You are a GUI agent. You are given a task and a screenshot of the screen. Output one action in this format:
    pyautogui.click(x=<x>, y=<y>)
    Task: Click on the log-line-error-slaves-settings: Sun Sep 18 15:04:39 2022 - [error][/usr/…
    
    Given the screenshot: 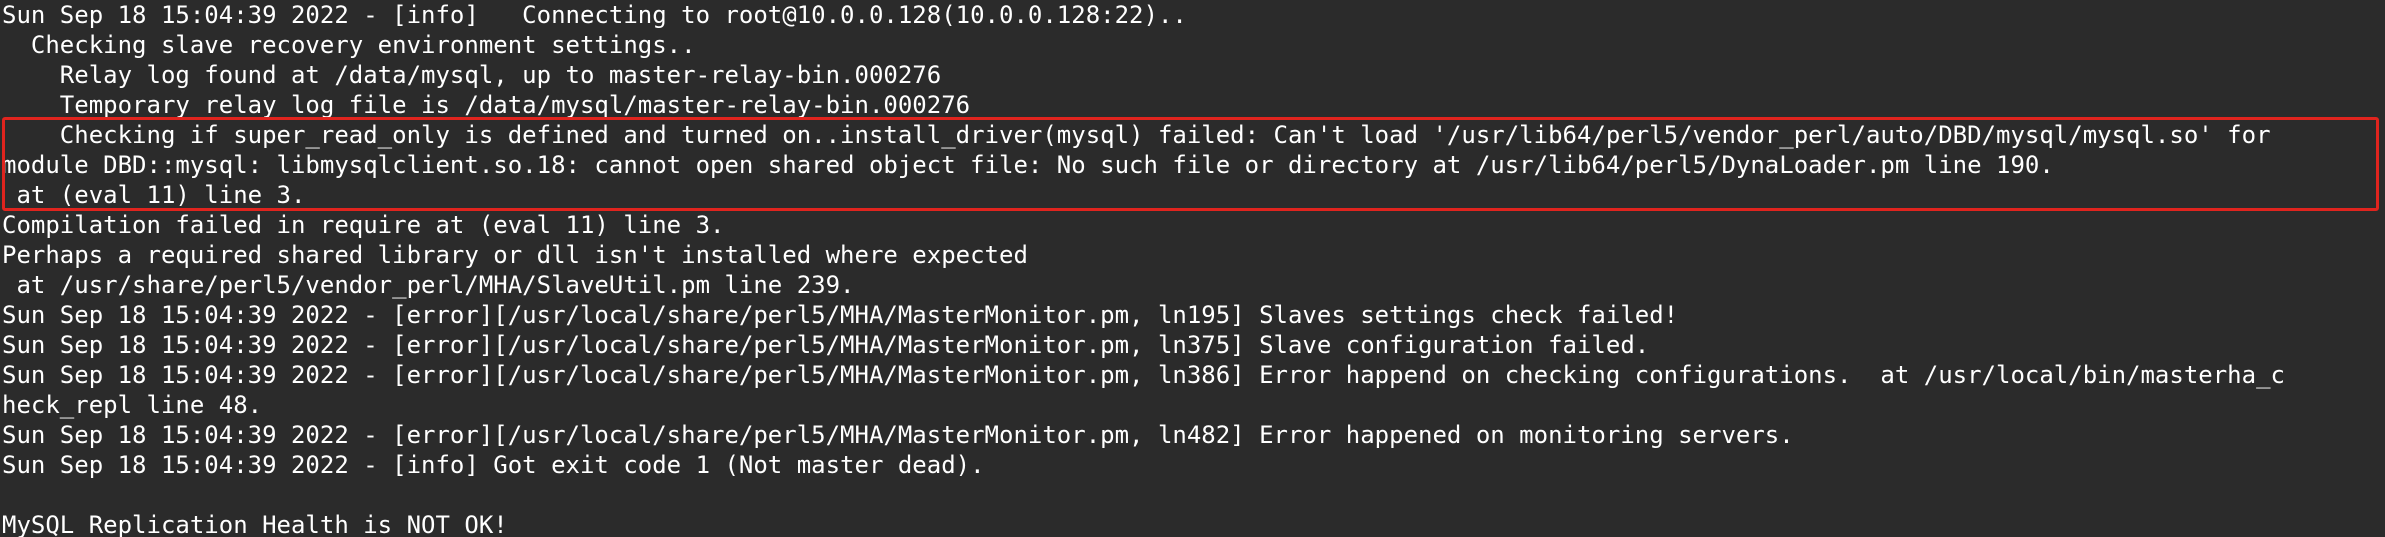 What is the action you would take?
    pyautogui.click(x=840, y=315)
    